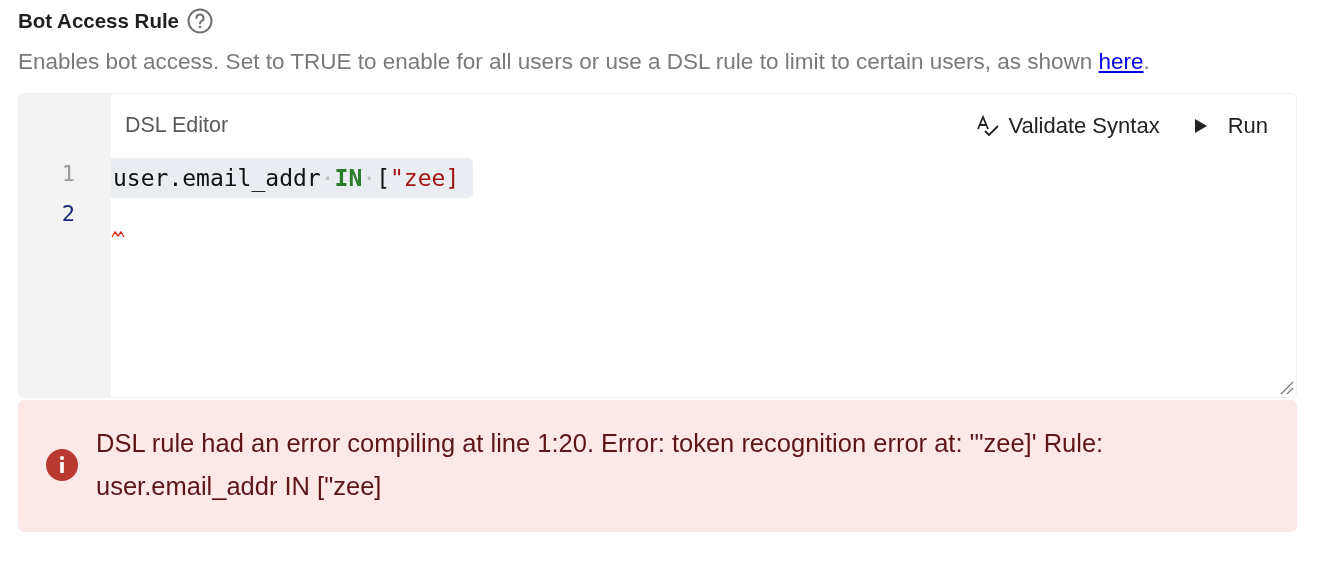 The image size is (1318, 562). What do you see at coordinates (177, 126) in the screenshot?
I see `editor-title: DSL Editor` at bounding box center [177, 126].